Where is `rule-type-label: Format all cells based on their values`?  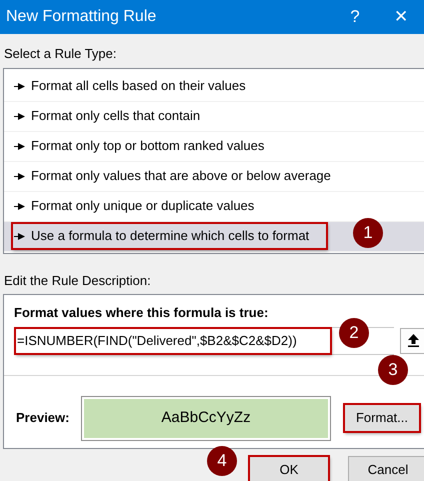 rule-type-label: Format all cells based on their values is located at coordinates (138, 86).